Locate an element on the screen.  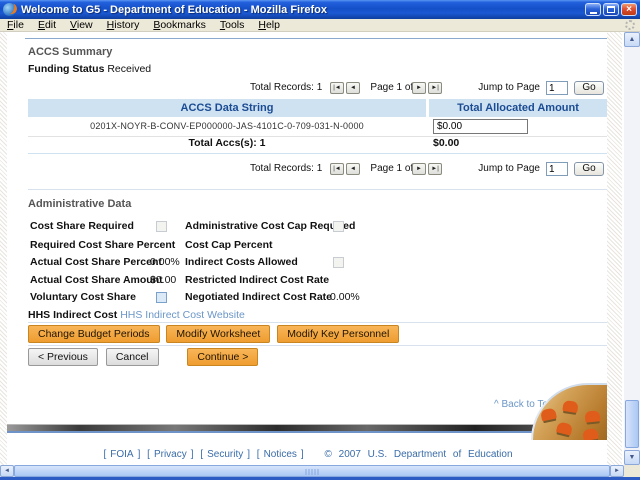
horizontal-scrollbar: ◄ ► is located at coordinates (312, 471).